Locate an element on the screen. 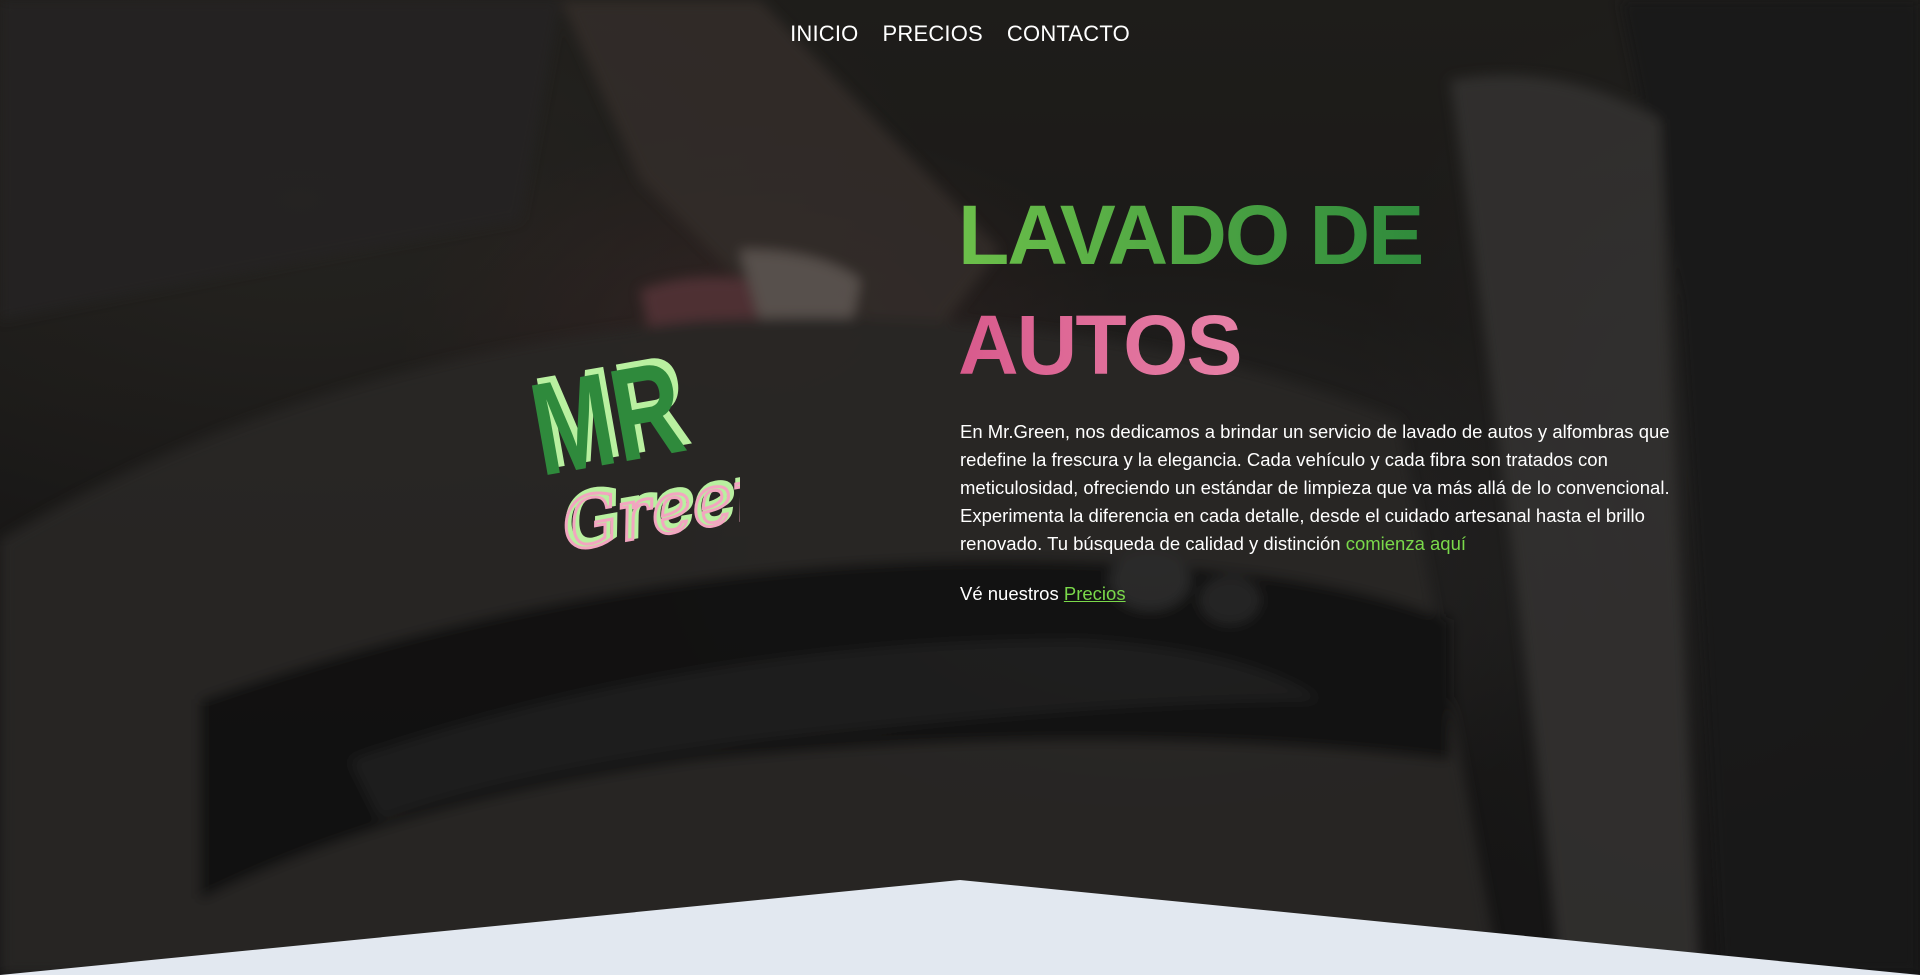 The width and height of the screenshot is (1920, 975). hero-title-line1: LAVADO DE is located at coordinates (1191, 235).